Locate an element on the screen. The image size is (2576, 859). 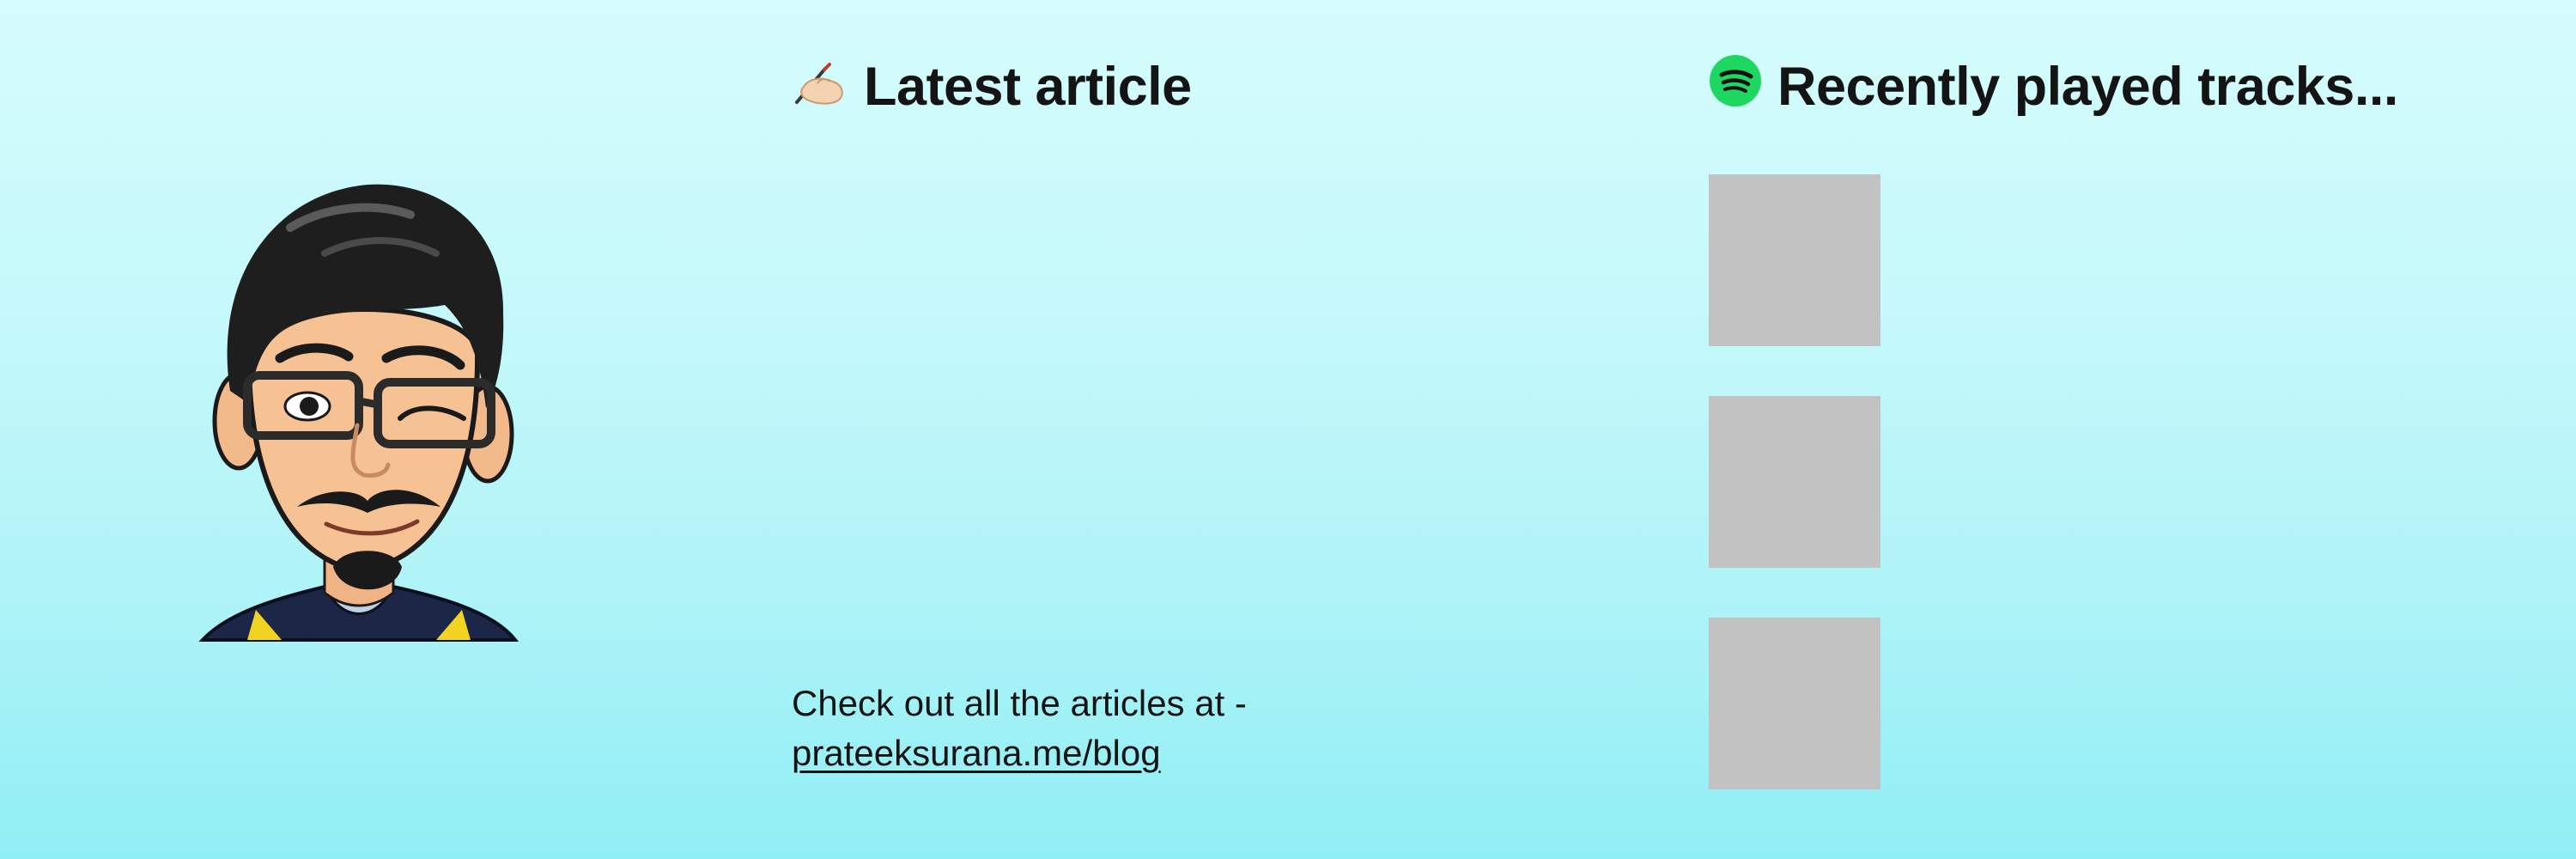
profile-avatar is located at coordinates (359, 410).